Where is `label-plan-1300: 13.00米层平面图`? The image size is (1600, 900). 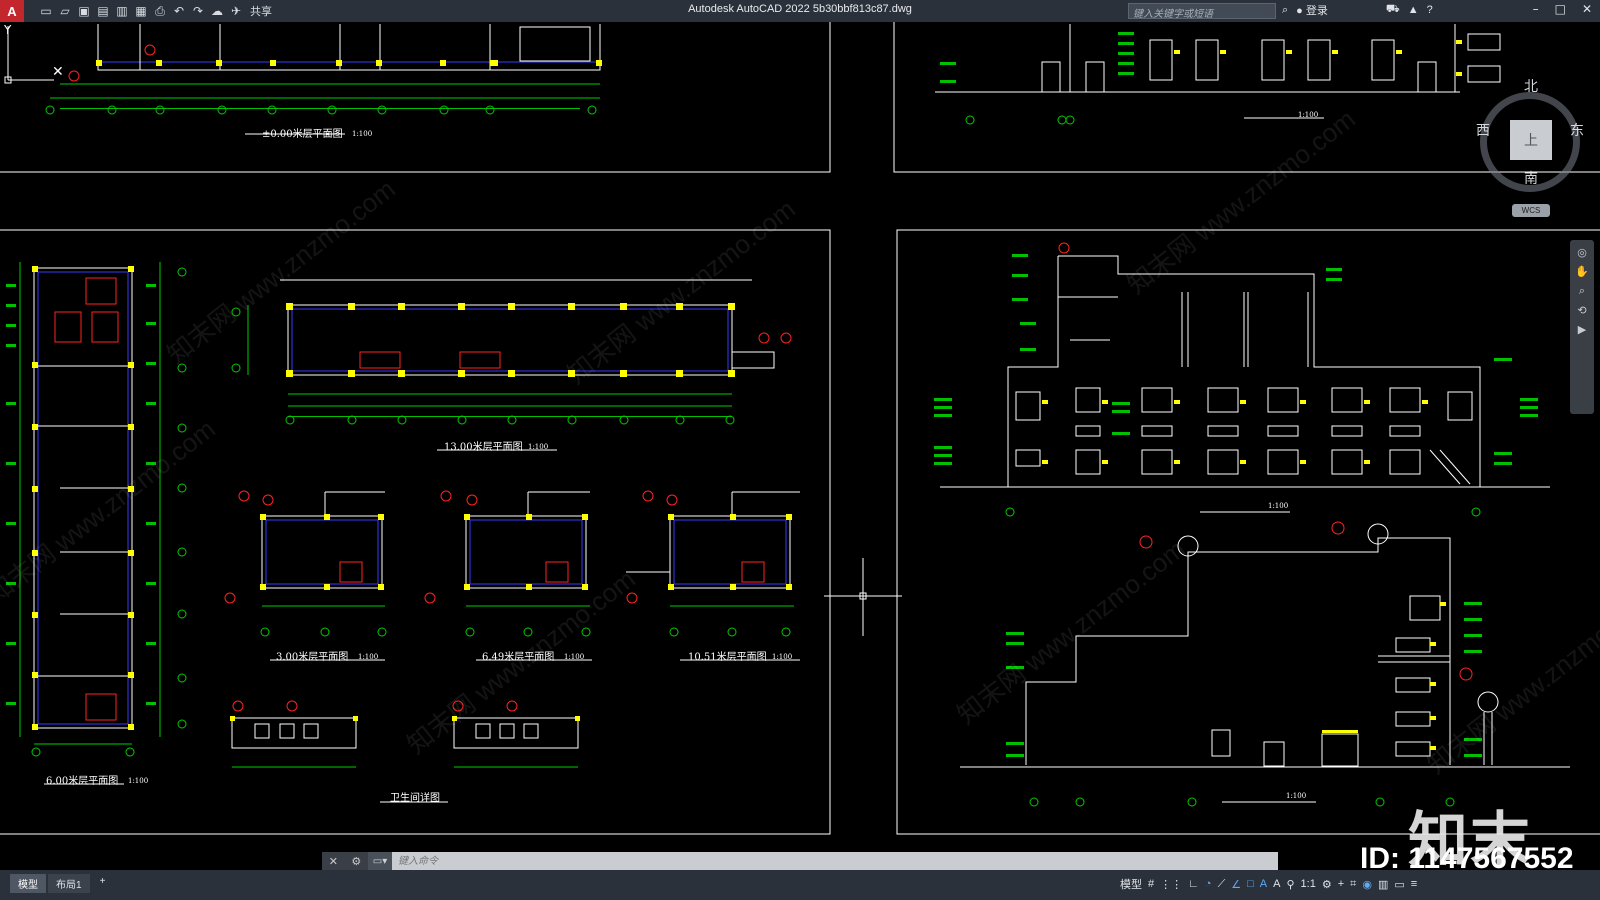 label-plan-1300: 13.00米层平面图 is located at coordinates (483, 447).